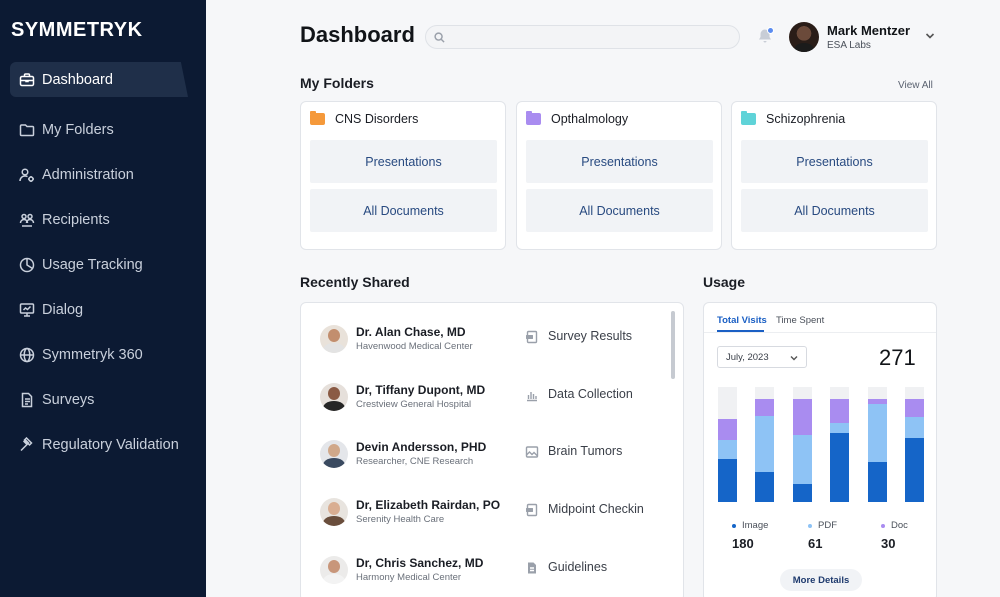 The image size is (1000, 597). Describe the element at coordinates (77, 79) in the screenshot. I see `sidebar-item-label: Dashboard` at that location.